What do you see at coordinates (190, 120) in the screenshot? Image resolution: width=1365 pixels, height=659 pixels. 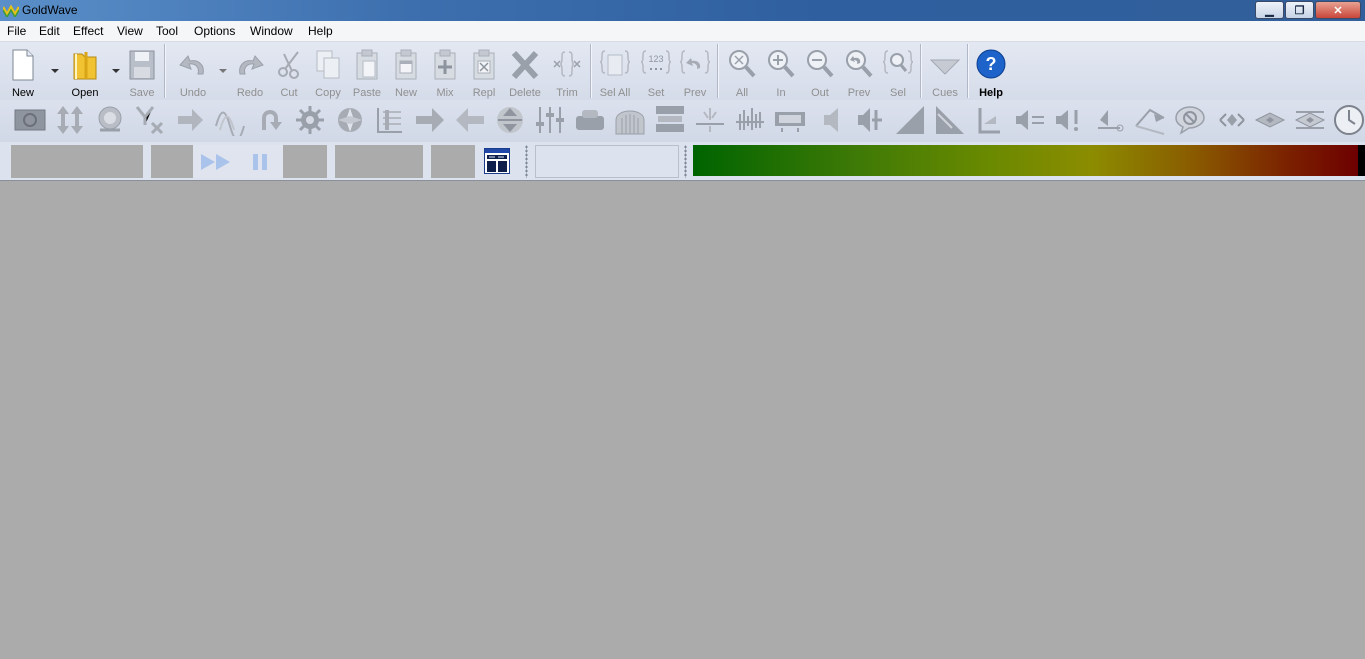 I see `fade-in-icon` at bounding box center [190, 120].